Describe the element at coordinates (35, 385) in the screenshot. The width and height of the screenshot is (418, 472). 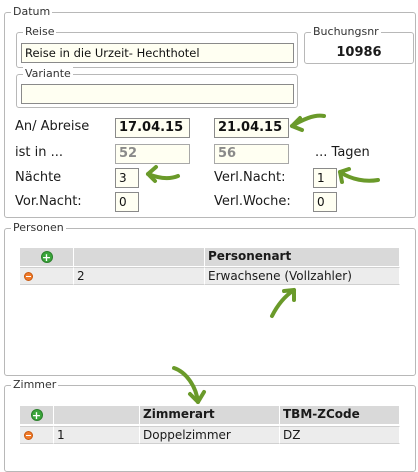
I see `zimmer-legend: Zimmer` at that location.